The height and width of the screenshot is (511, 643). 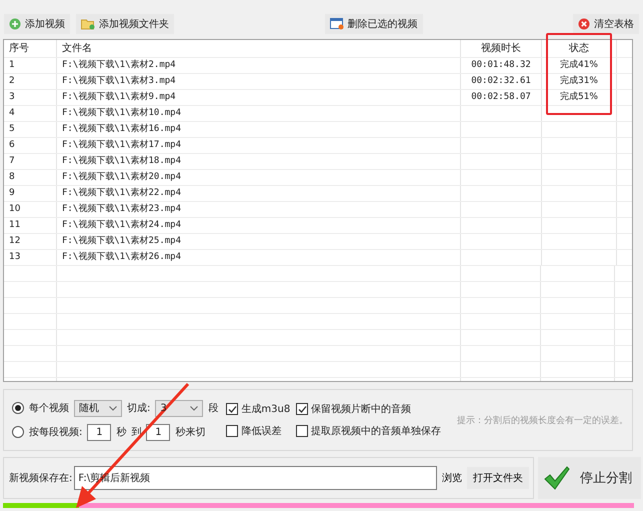 What do you see at coordinates (30, 65) in the screenshot?
I see `table-cell: 1` at bounding box center [30, 65].